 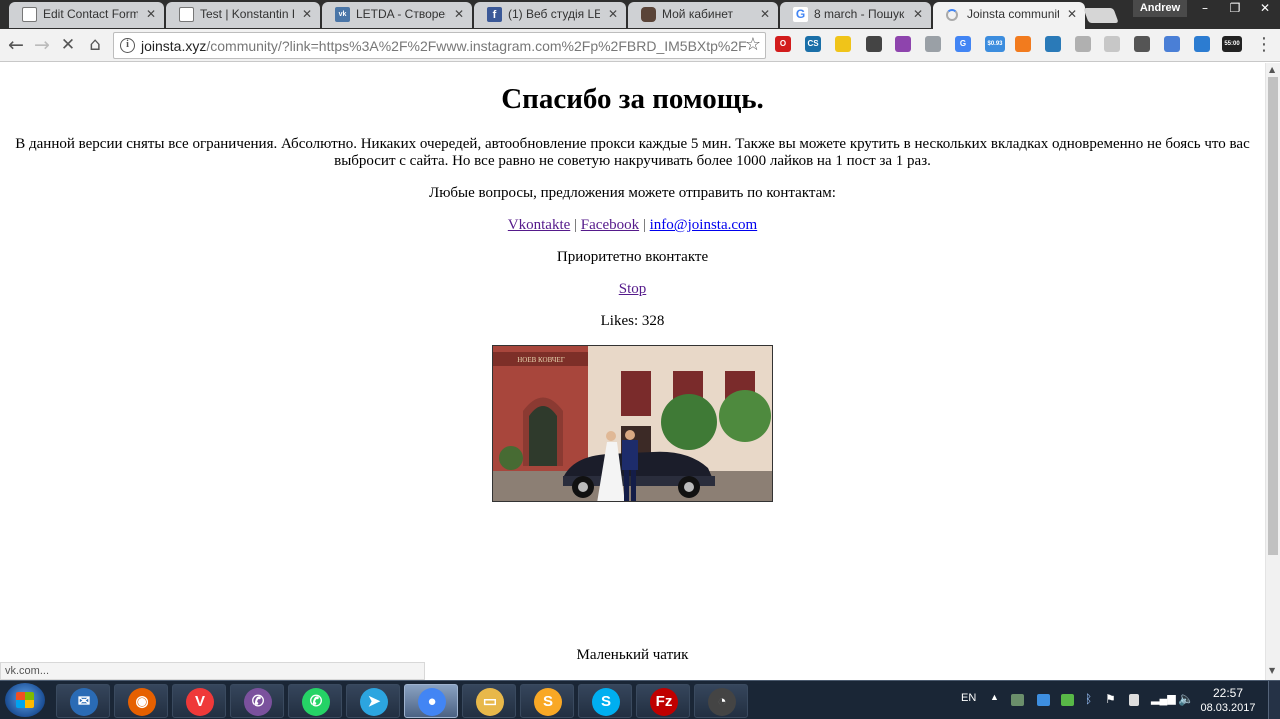 I want to click on document-icon, so click(x=186, y=14).